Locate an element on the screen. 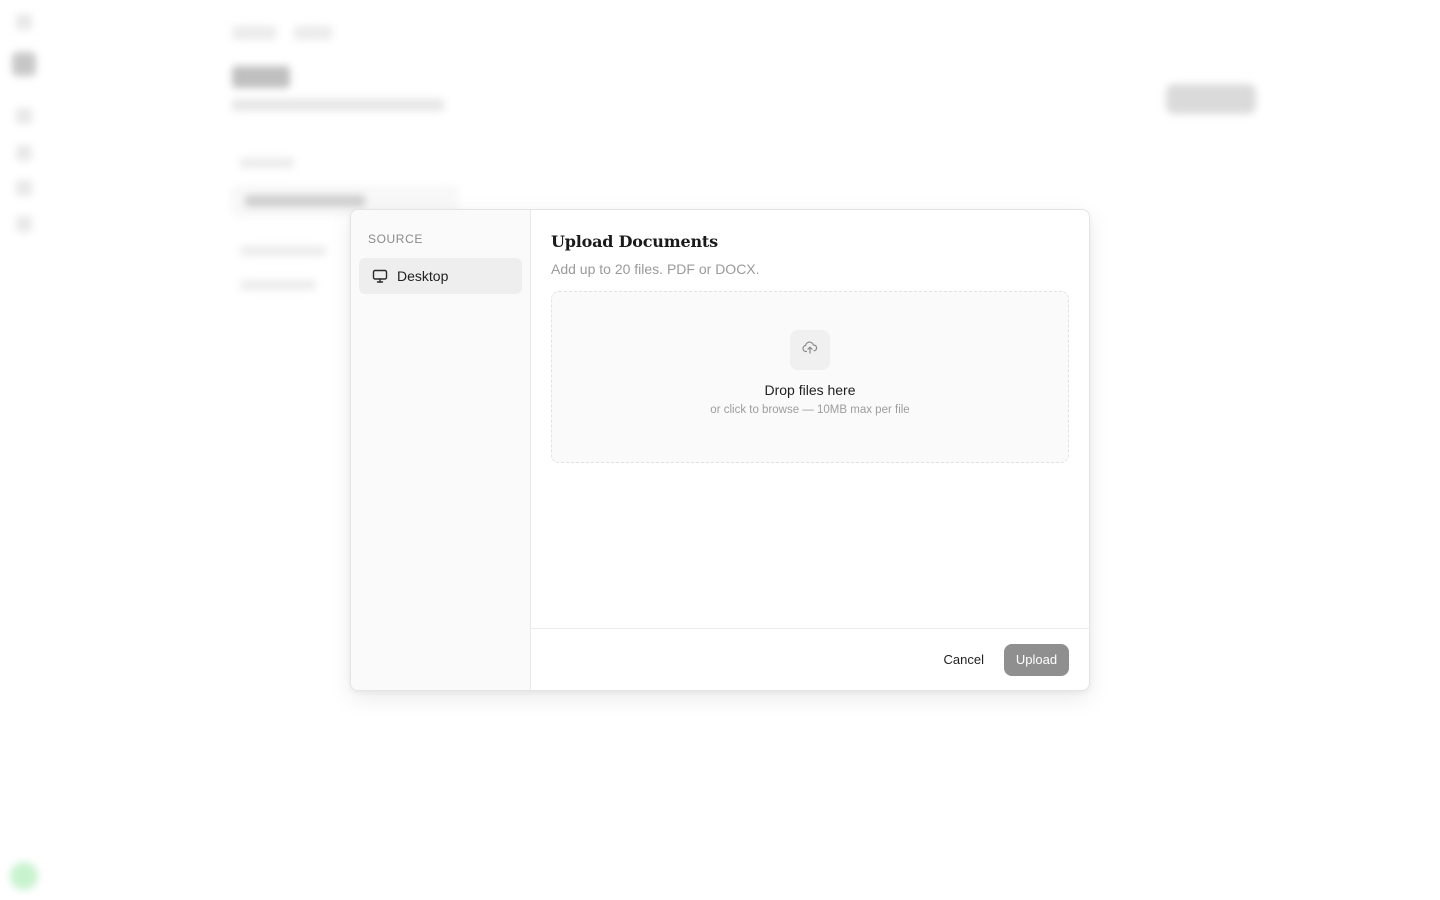 Image resolution: width=1440 pixels, height=900 pixels. background-primary-button is located at coordinates (1211, 99).